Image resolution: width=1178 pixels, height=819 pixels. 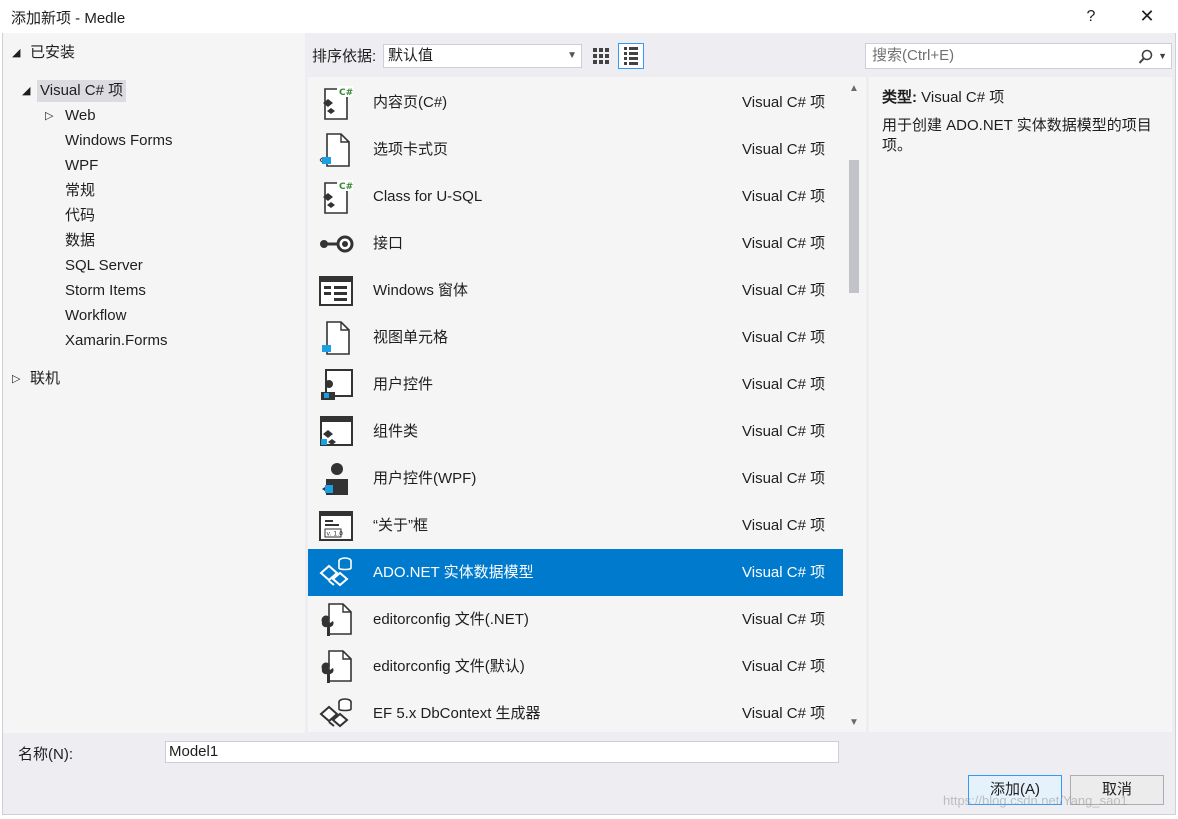 What do you see at coordinates (575, 243) in the screenshot?
I see `template-row: 接口 Visual C# 项` at bounding box center [575, 243].